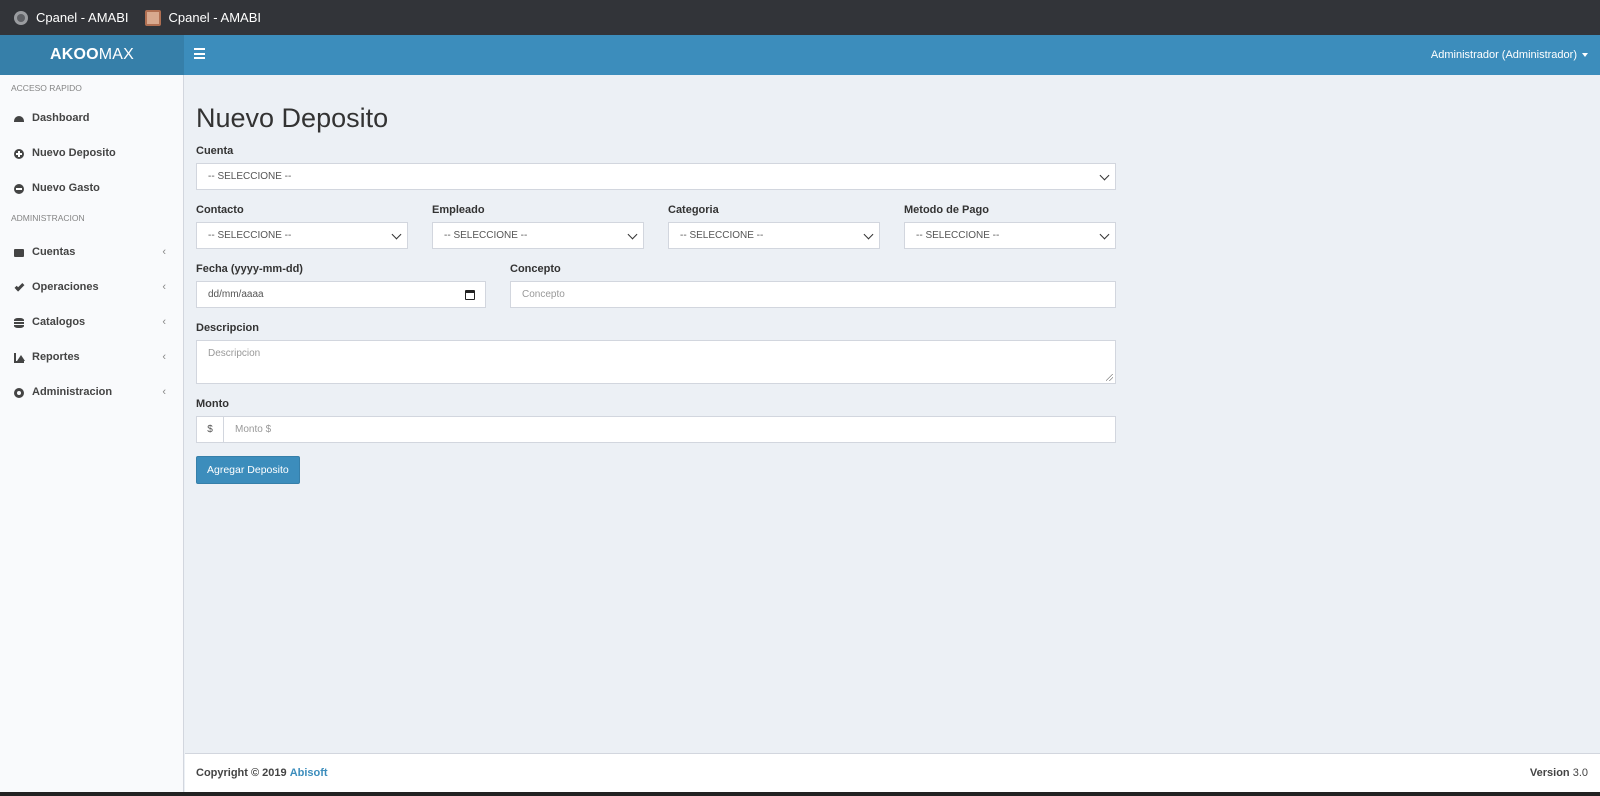 This screenshot has height=796, width=1600. What do you see at coordinates (958, 235) in the screenshot?
I see `metodo-pago-select-value: -- SELECCIONE --` at bounding box center [958, 235].